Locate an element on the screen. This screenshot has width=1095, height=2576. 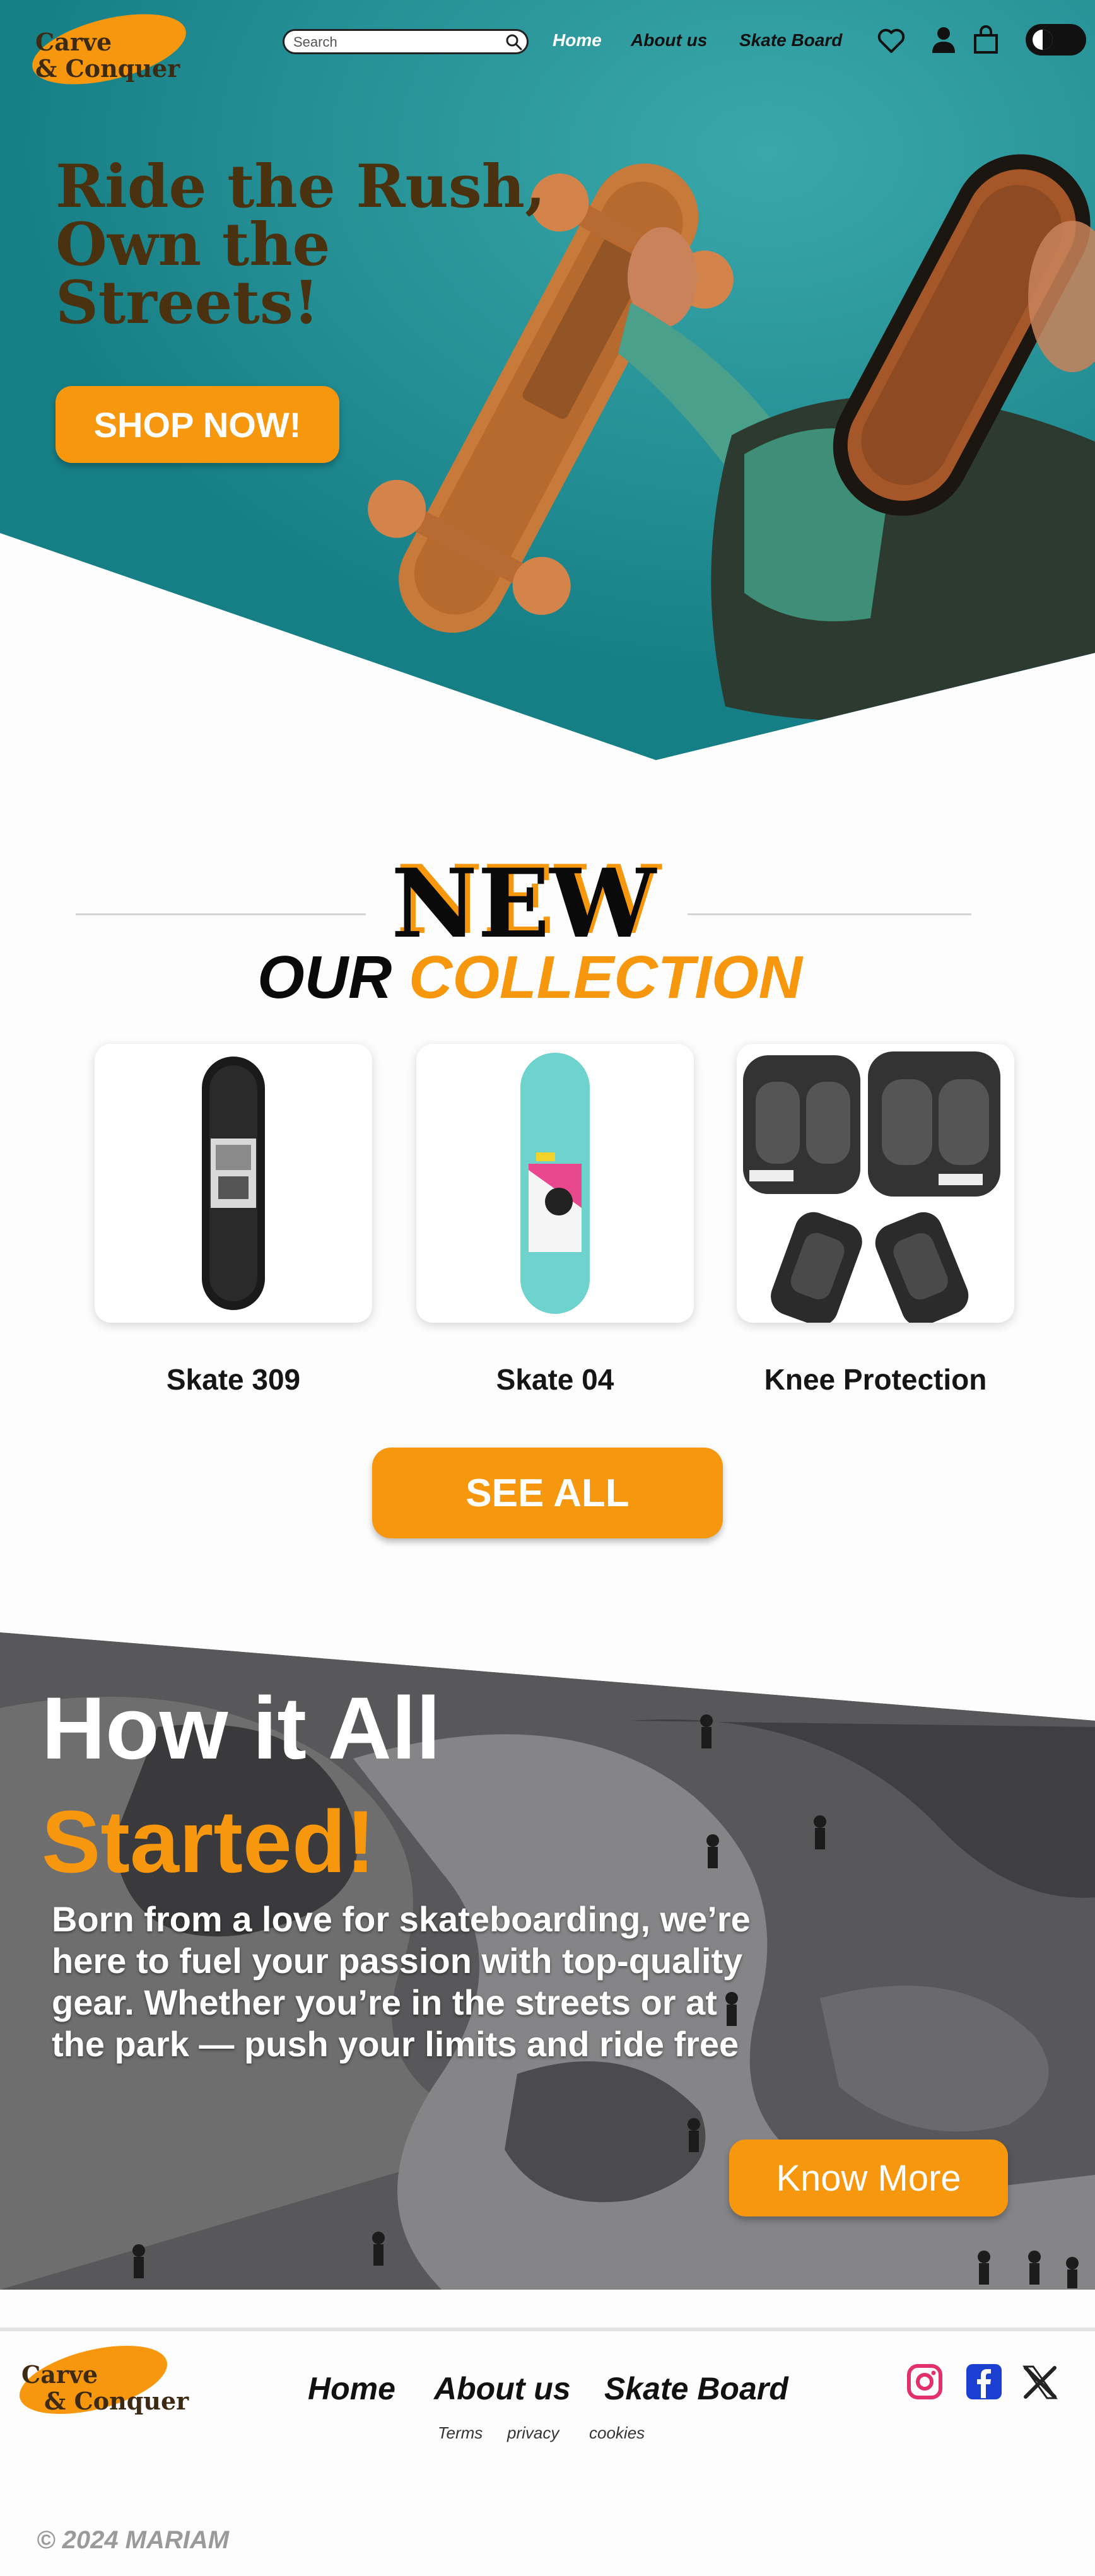
collection-title-word-2: COLLECTION is located at coordinates (605, 977).